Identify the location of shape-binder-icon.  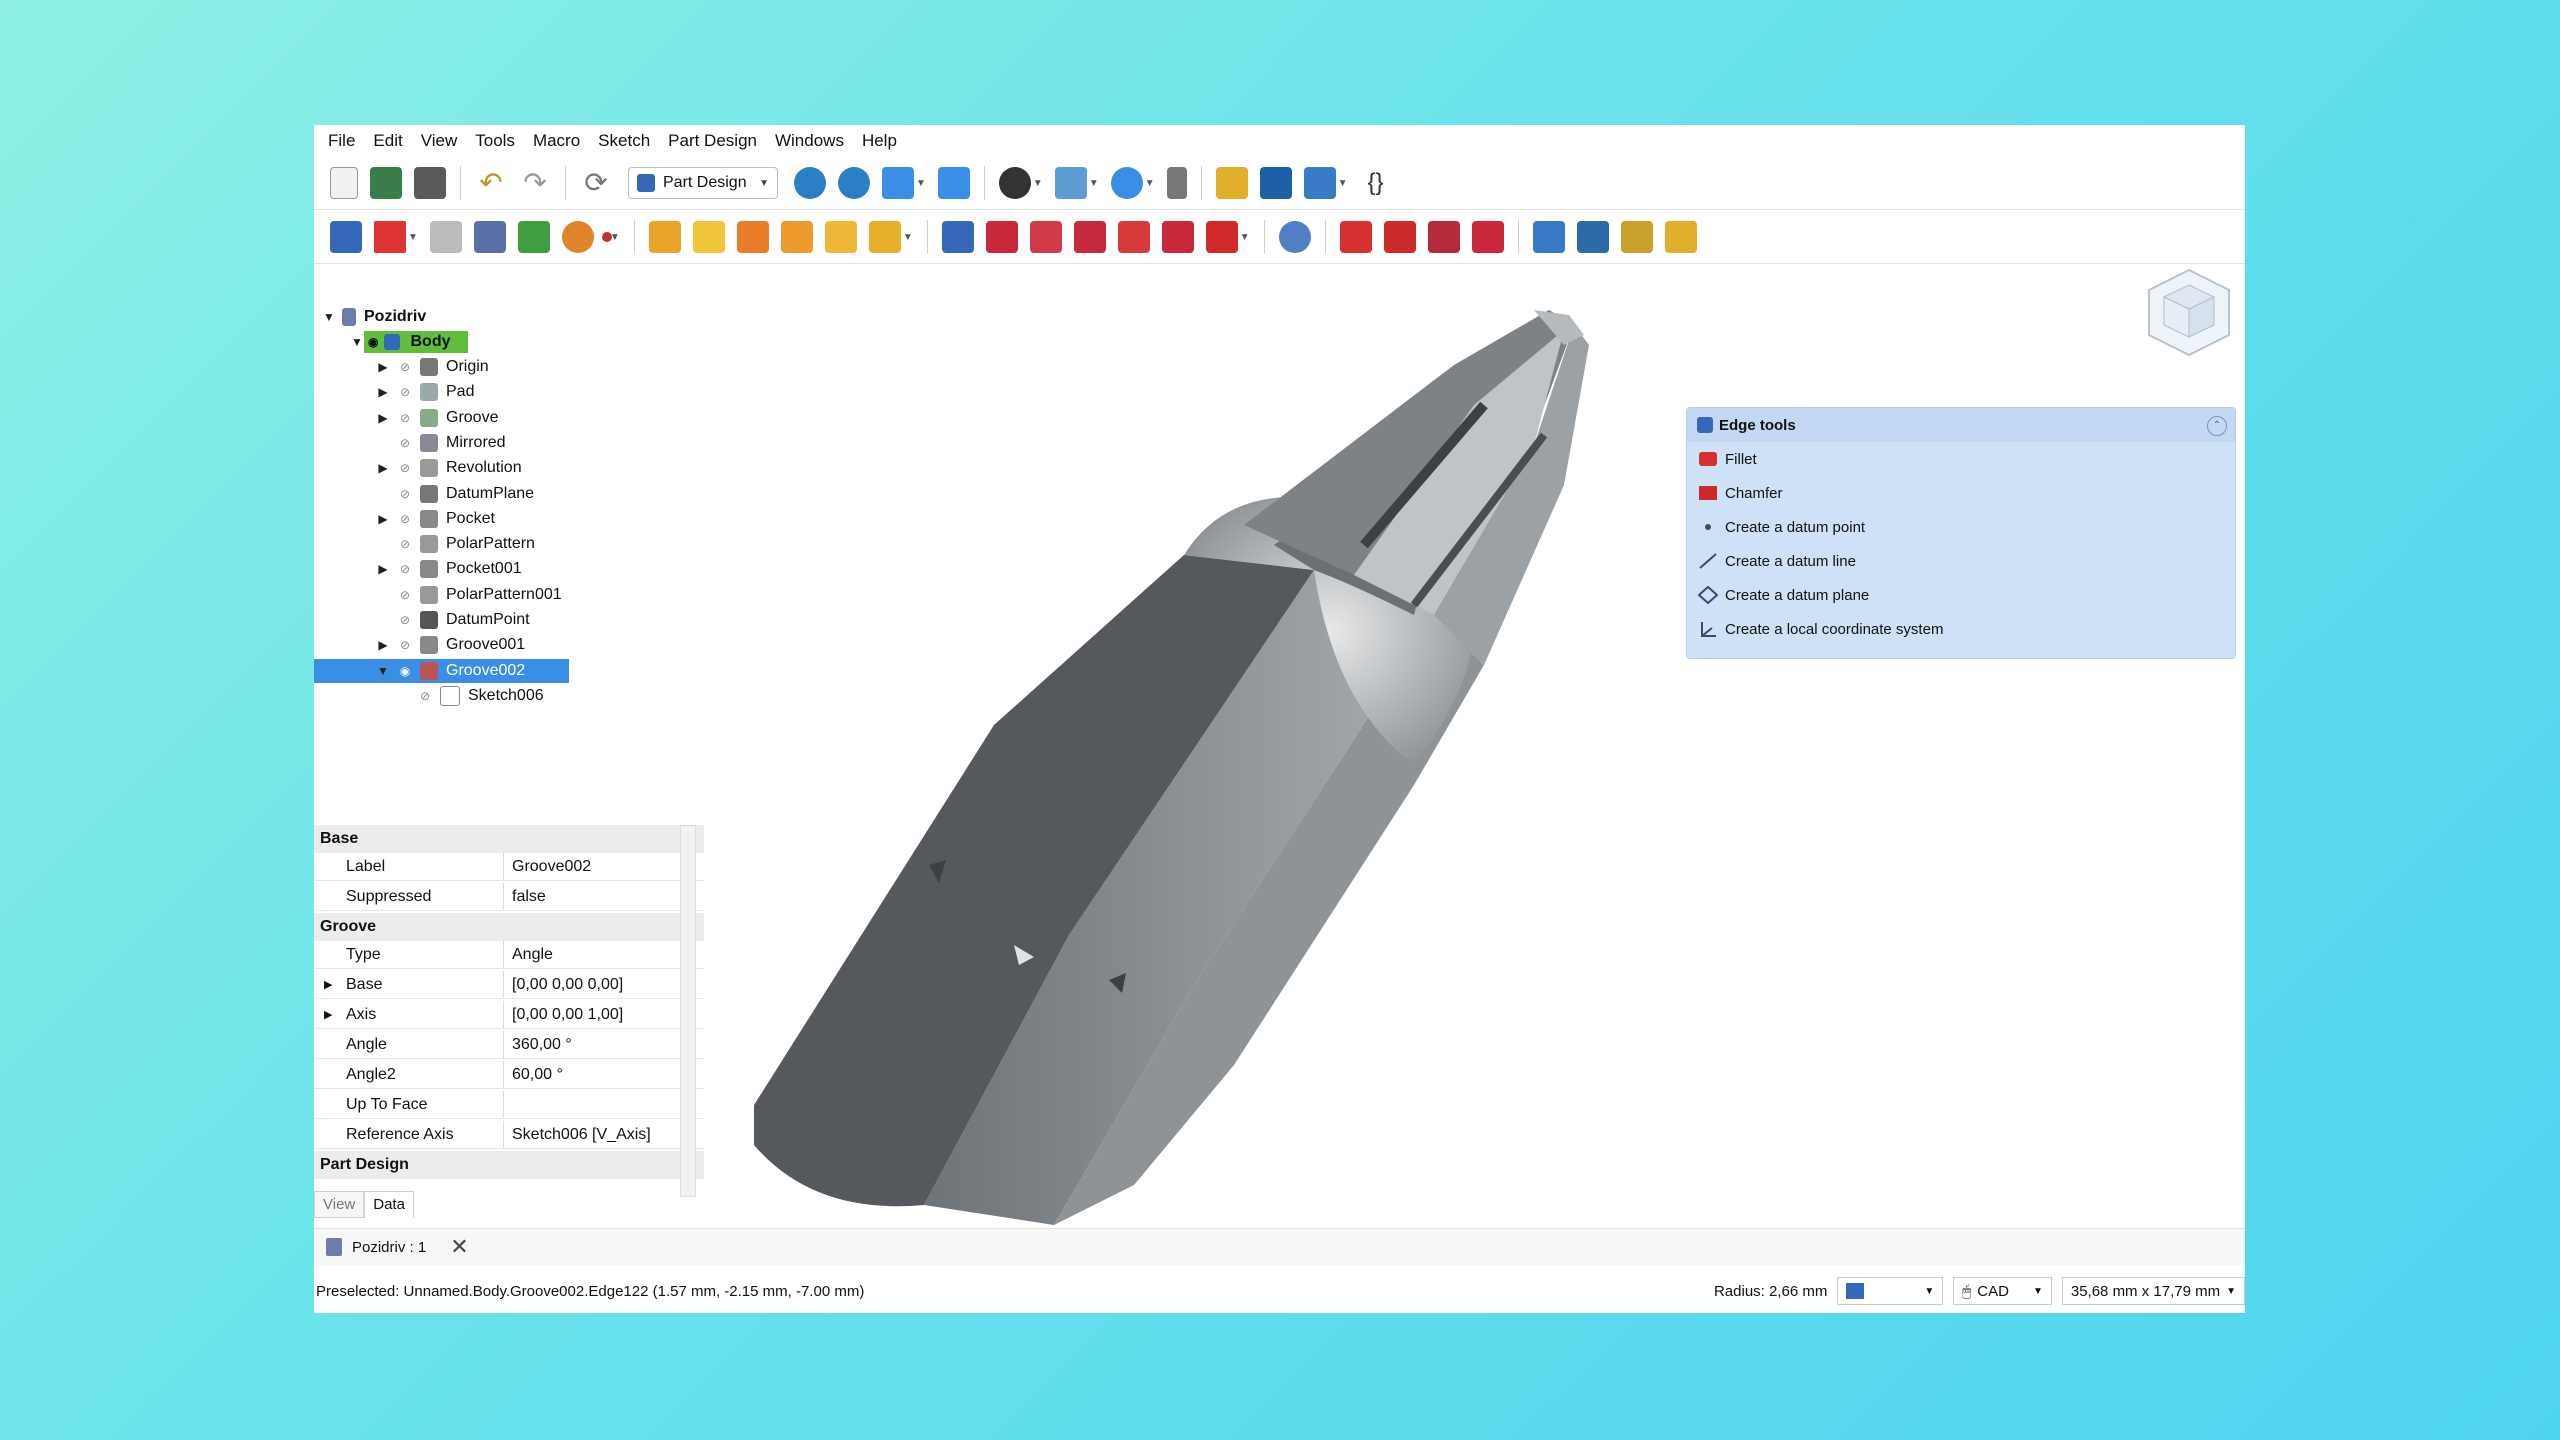
(533, 237).